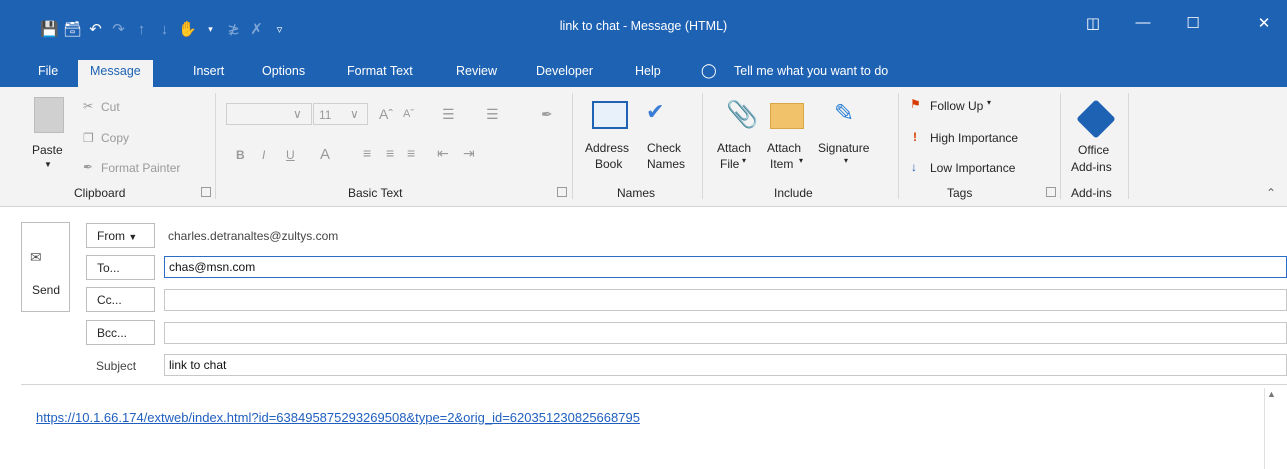 The width and height of the screenshot is (1287, 469). What do you see at coordinates (206, 192) in the screenshot?
I see `clipboard-launcher-icon` at bounding box center [206, 192].